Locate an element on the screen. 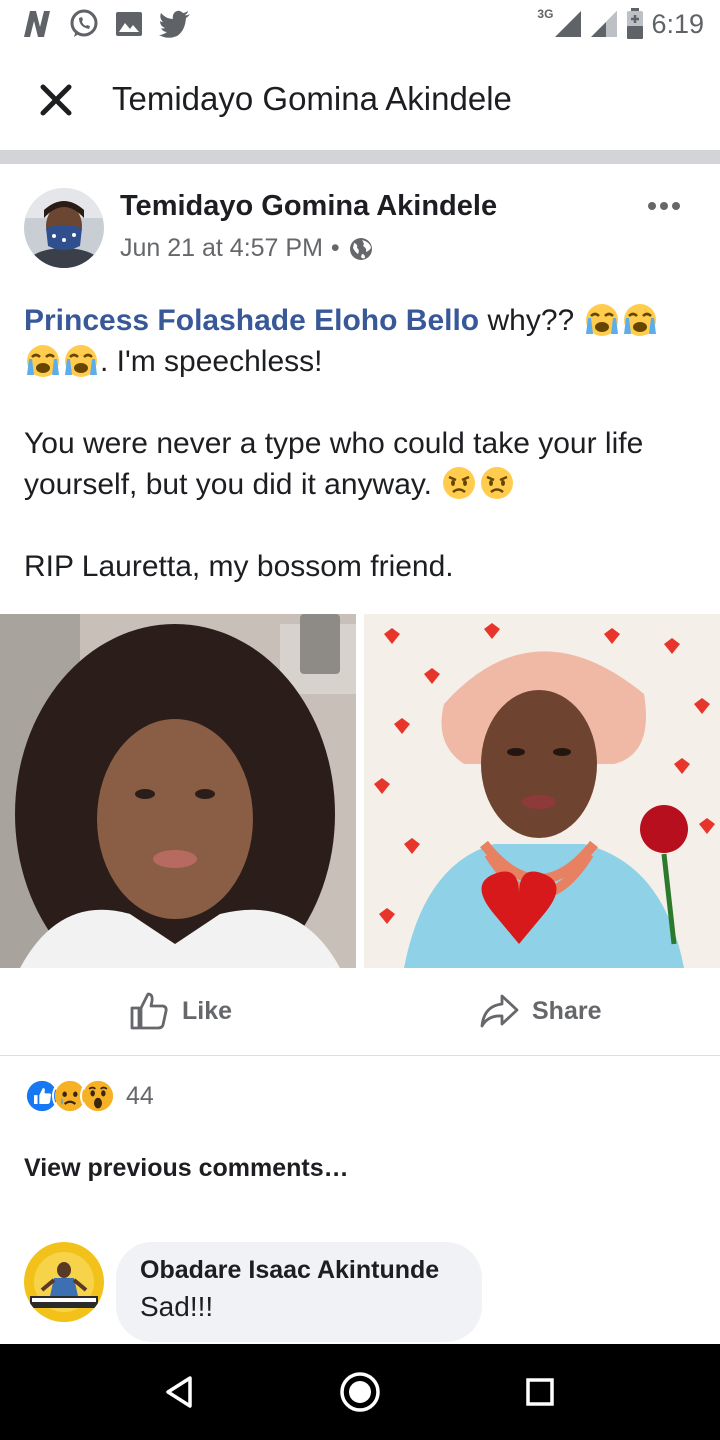 This screenshot has height=1440, width=720. section-divider is located at coordinates (360, 157).